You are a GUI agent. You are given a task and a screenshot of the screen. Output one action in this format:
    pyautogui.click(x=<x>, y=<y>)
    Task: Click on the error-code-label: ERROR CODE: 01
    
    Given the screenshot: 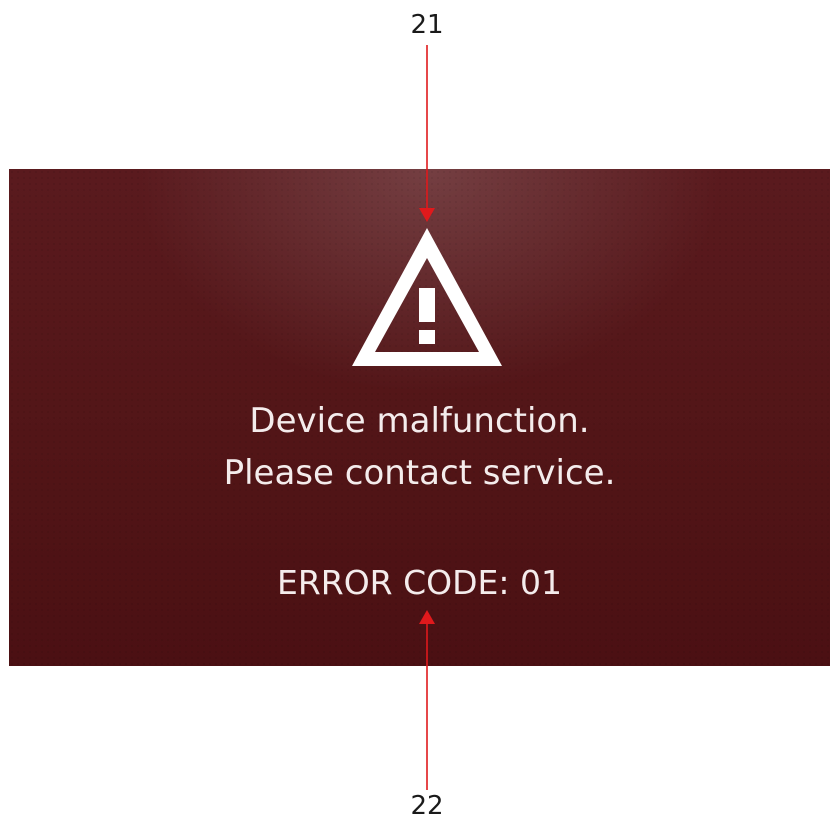 What is the action you would take?
    pyautogui.click(x=419, y=582)
    